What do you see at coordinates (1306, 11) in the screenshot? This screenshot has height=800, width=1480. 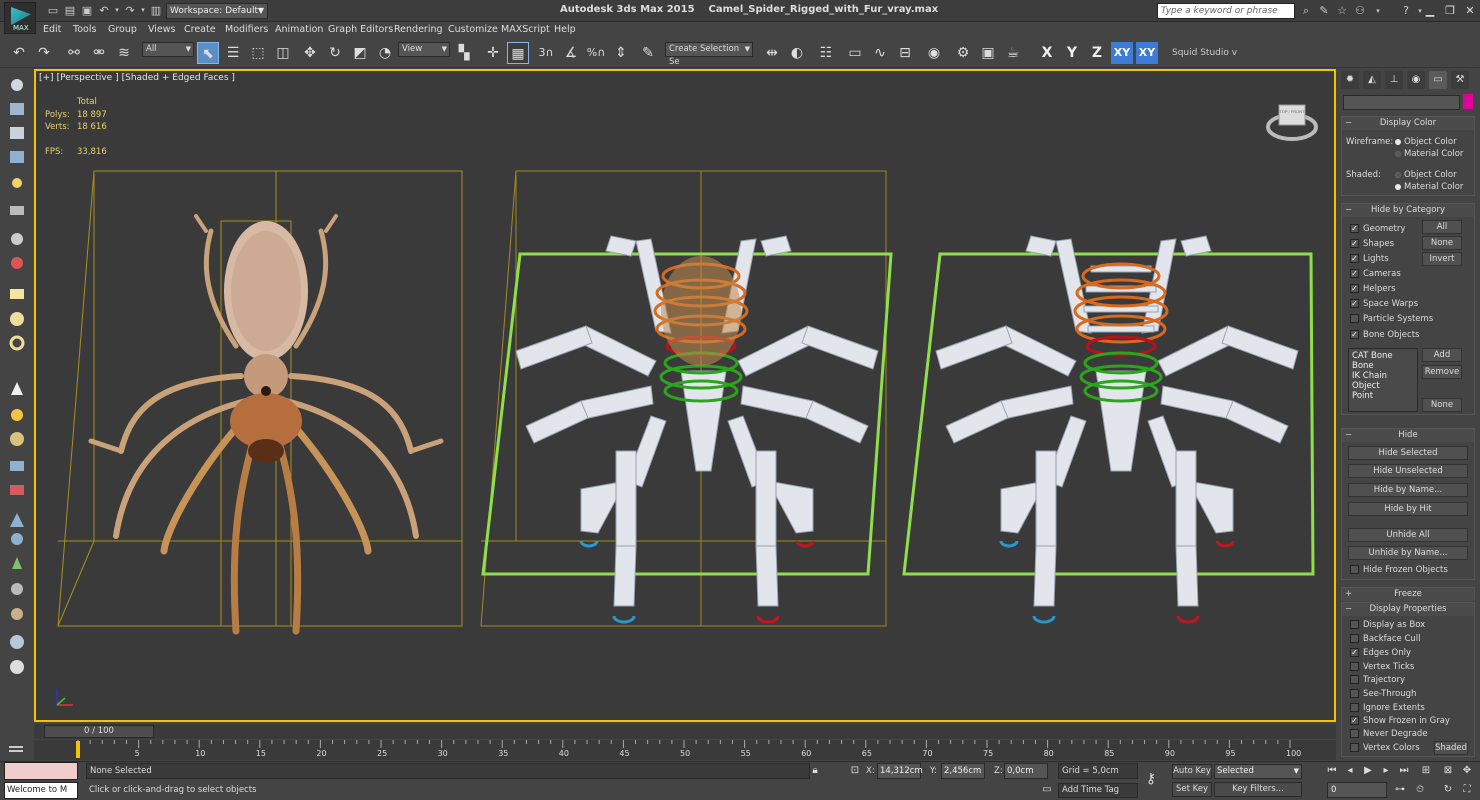 I see `search-icon: ⌕` at bounding box center [1306, 11].